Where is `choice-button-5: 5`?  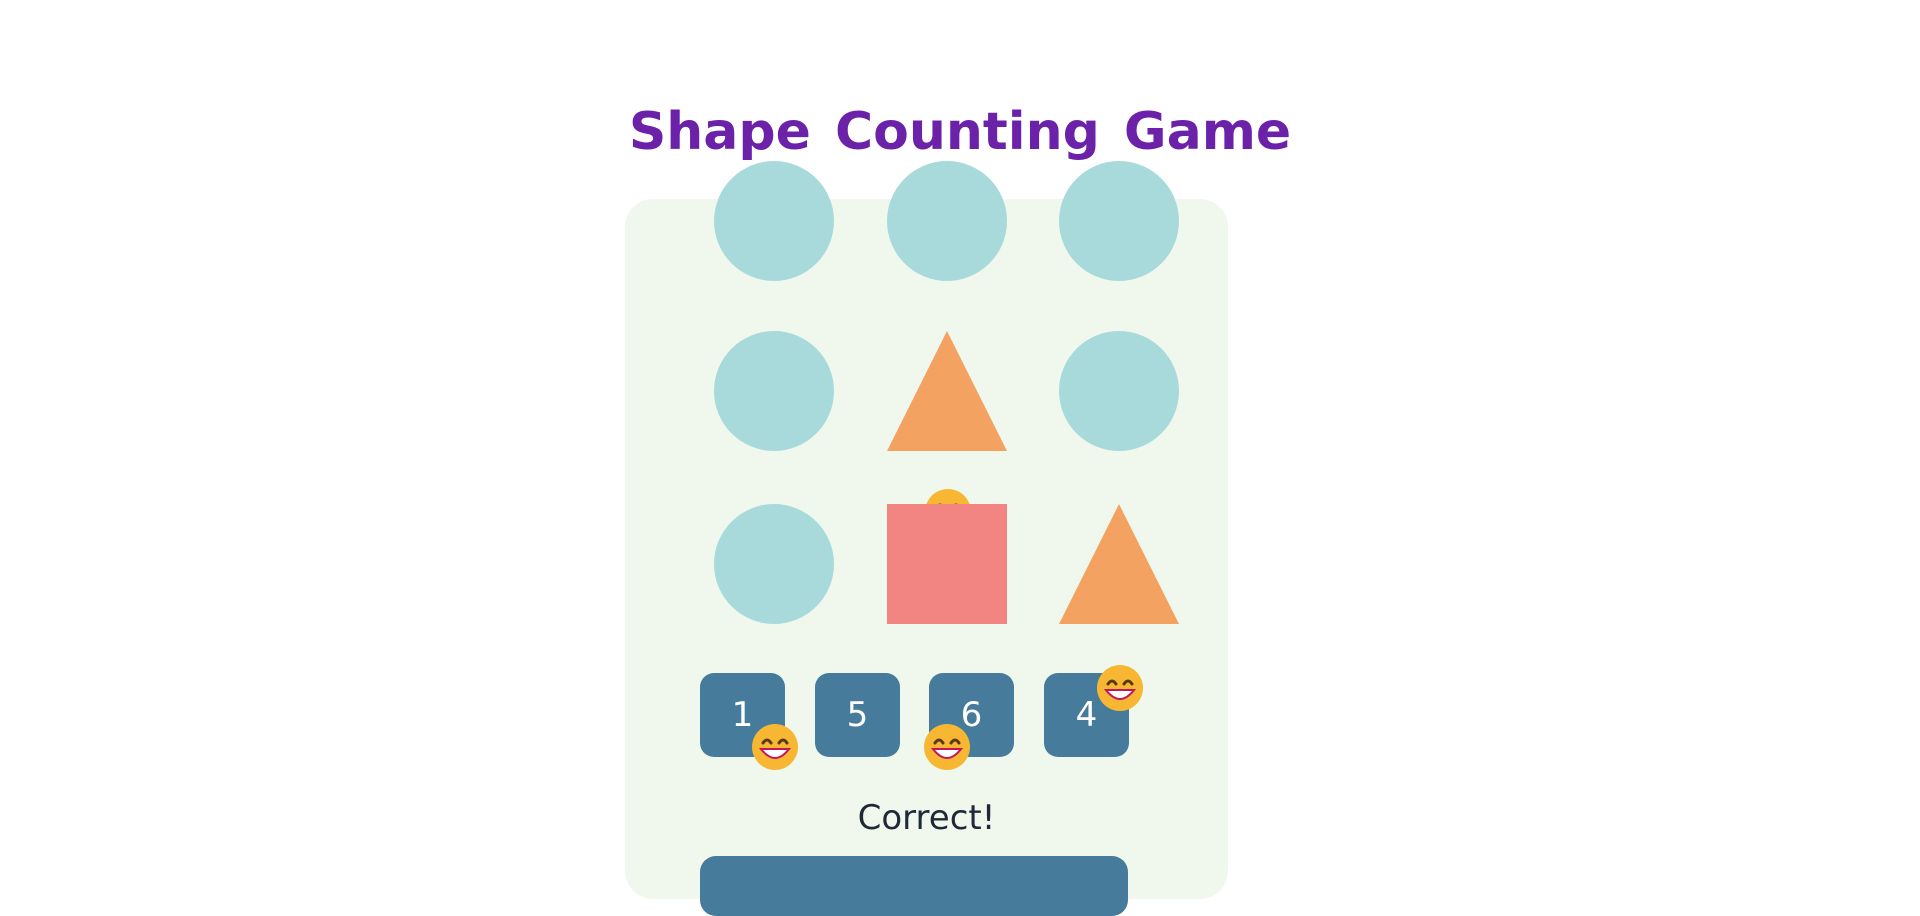
choice-button-5: 5 is located at coordinates (857, 715).